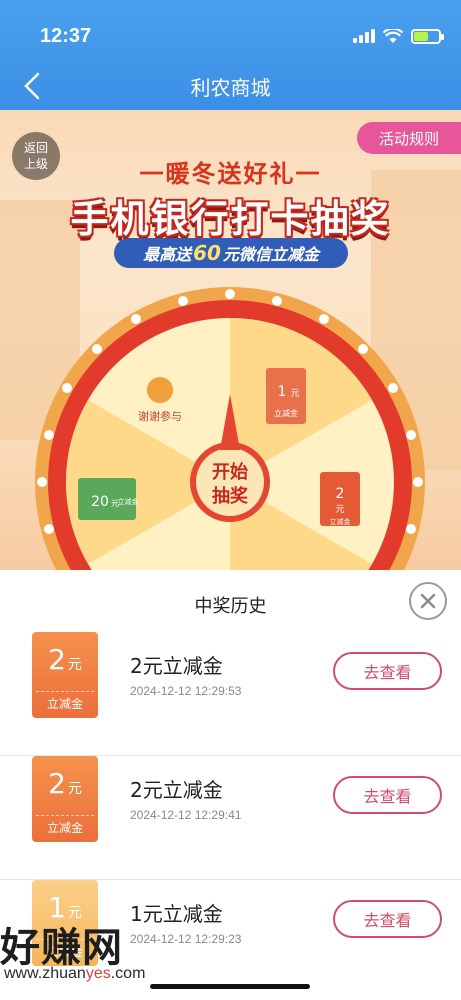 The height and width of the screenshot is (1000, 461). I want to click on watermark-url-highlight: yes, so click(98, 973).